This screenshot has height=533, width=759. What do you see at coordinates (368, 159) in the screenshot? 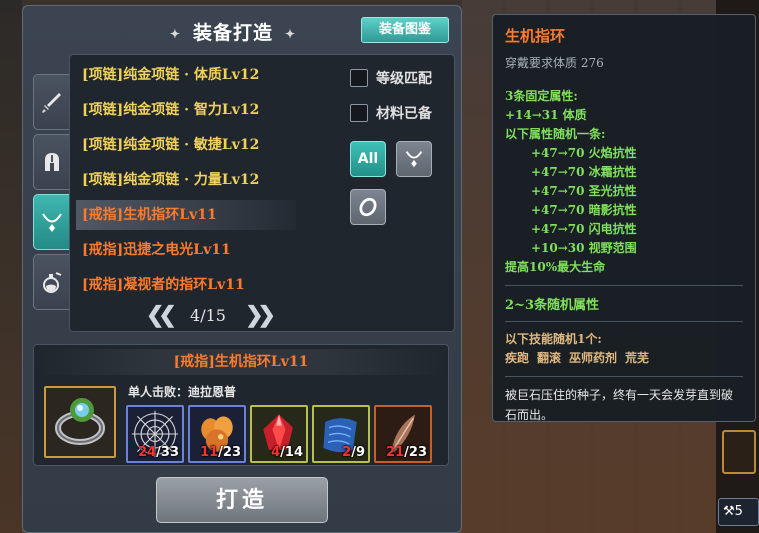
I see `type-filter-all-button: All` at bounding box center [368, 159].